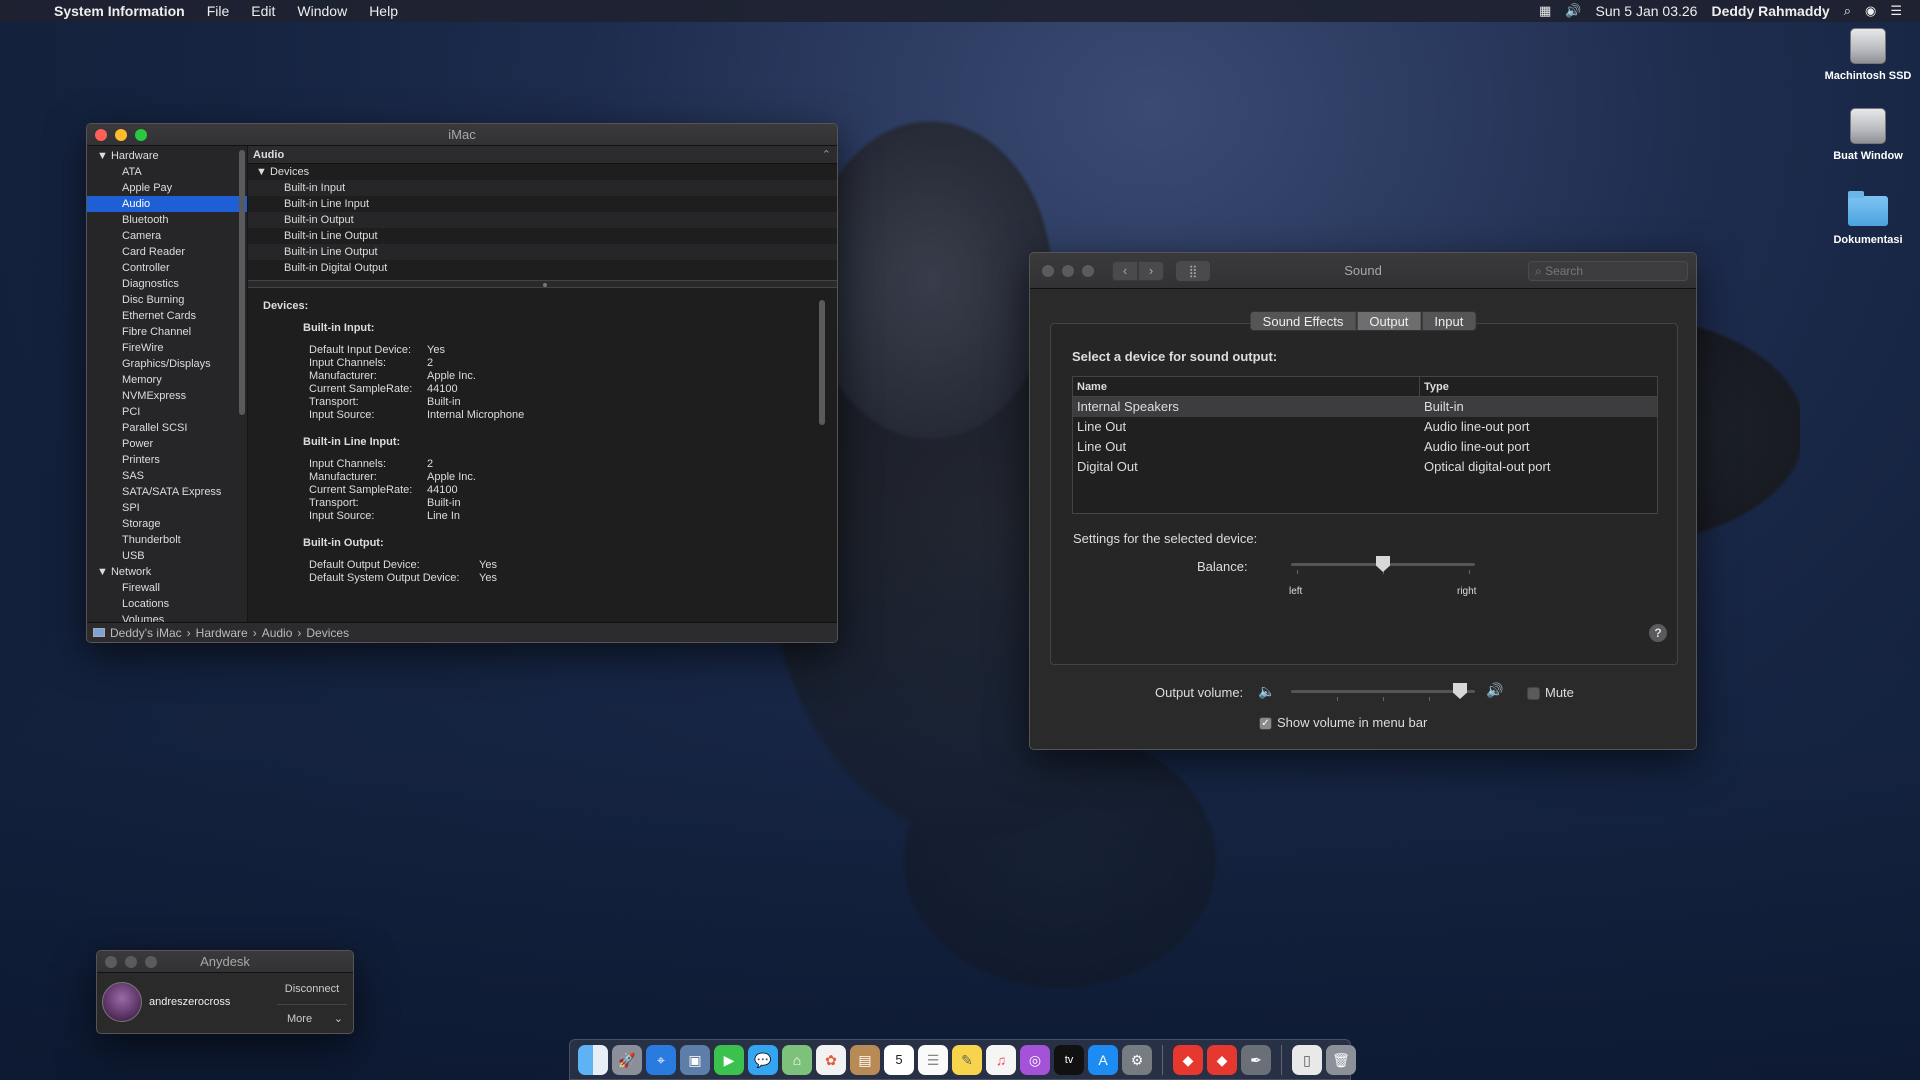  Describe the element at coordinates (593, 1059) in the screenshot. I see `finder-icon` at that location.